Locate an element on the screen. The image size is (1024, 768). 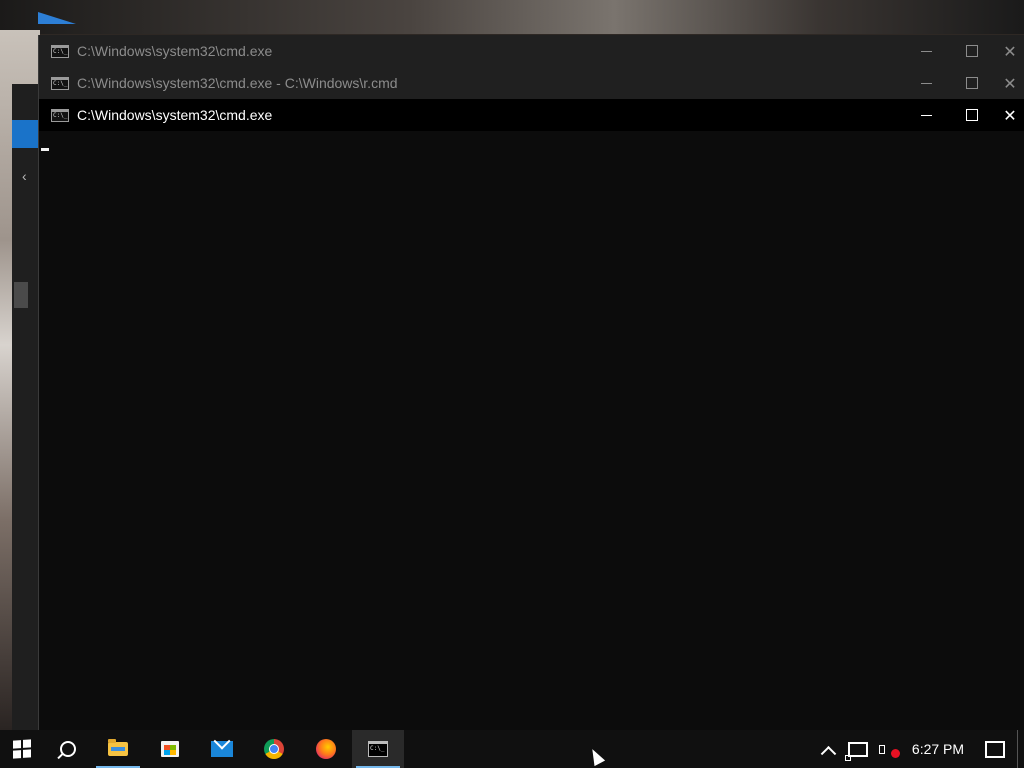
mail-icon is located at coordinates (222, 749).